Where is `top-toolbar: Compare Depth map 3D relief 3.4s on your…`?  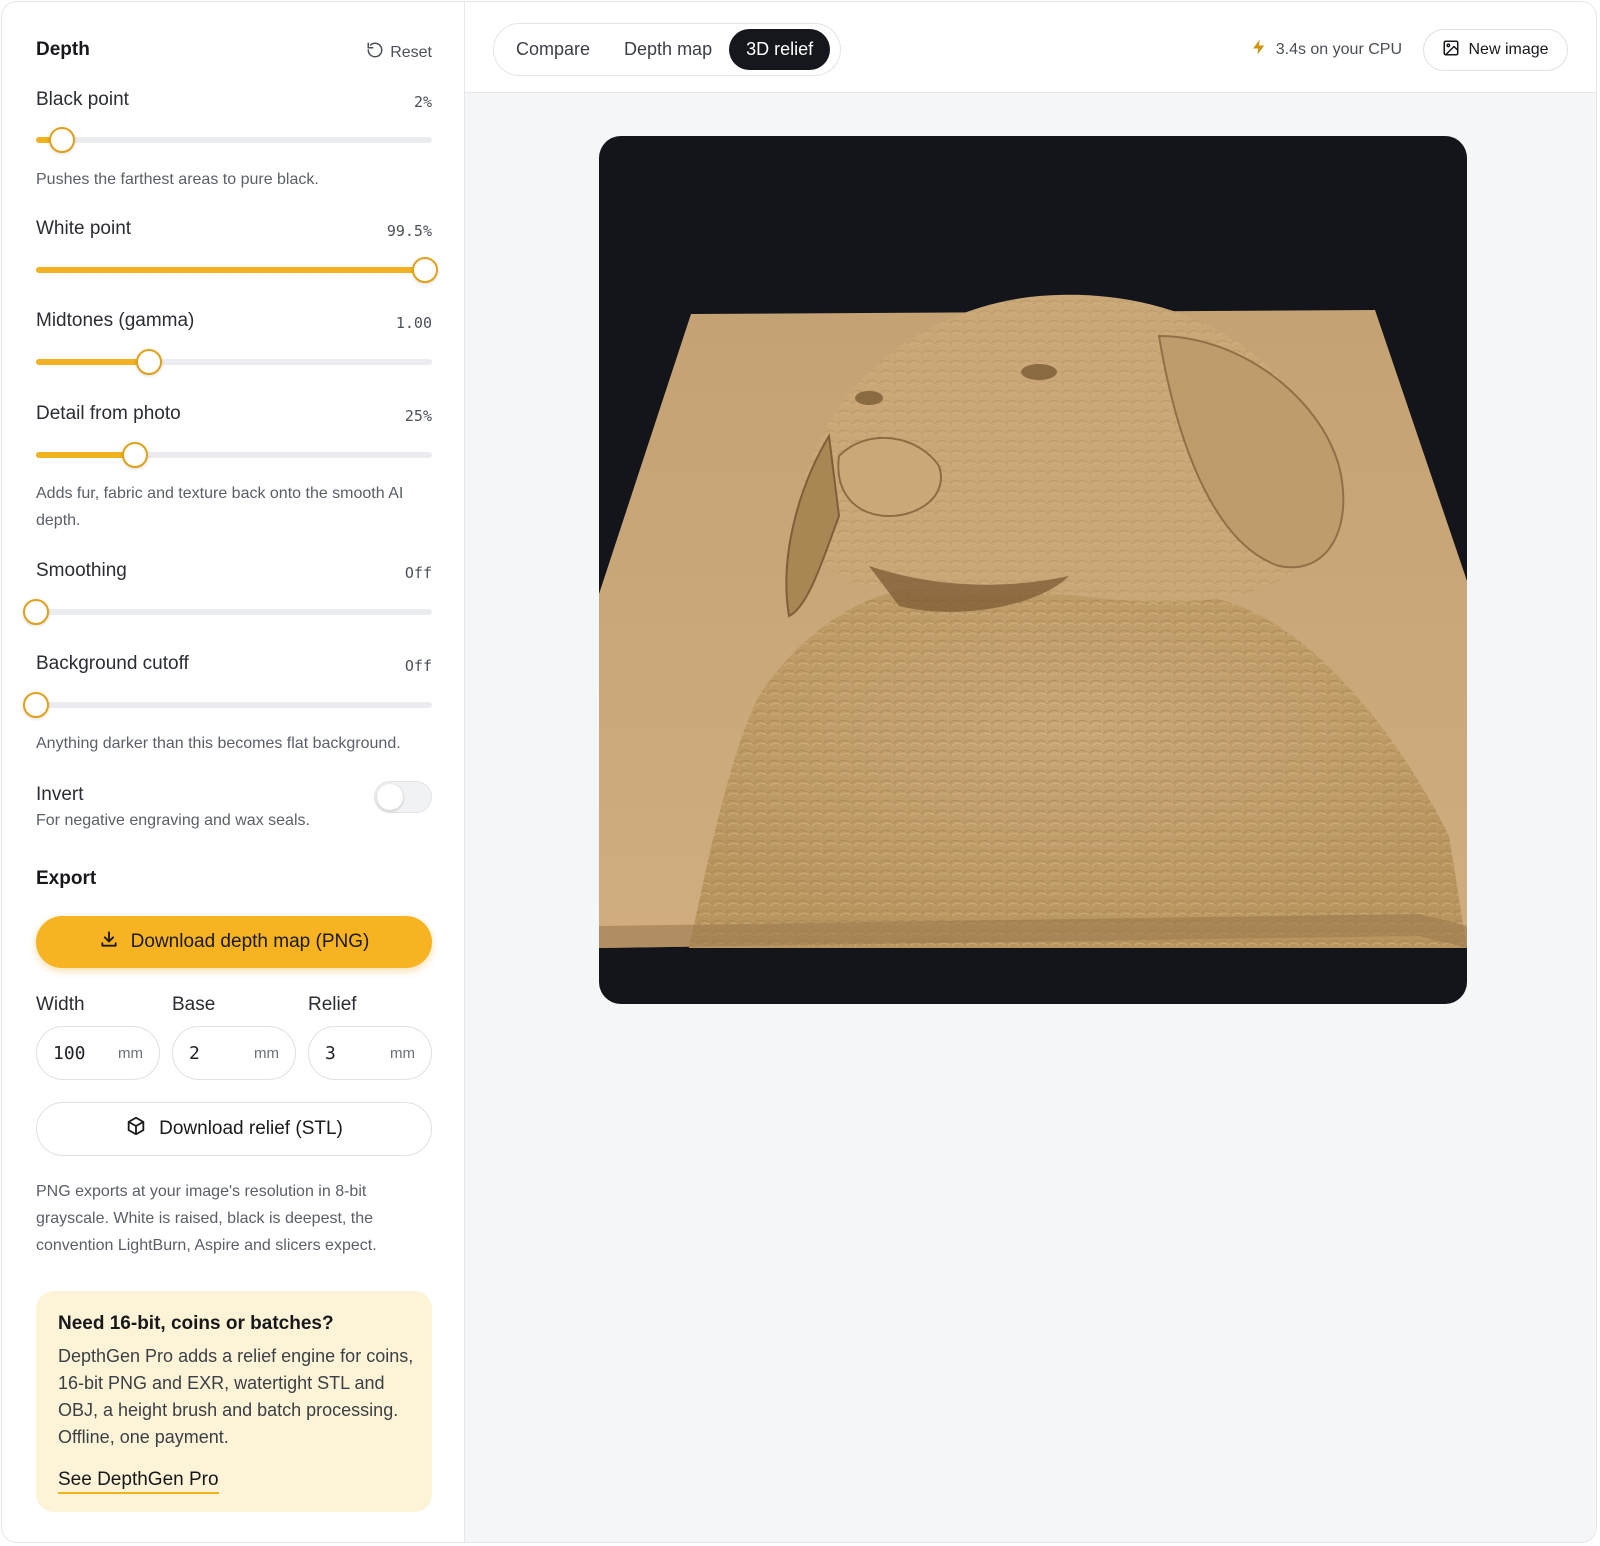 top-toolbar: Compare Depth map 3D relief 3.4s on your… is located at coordinates (1030, 47).